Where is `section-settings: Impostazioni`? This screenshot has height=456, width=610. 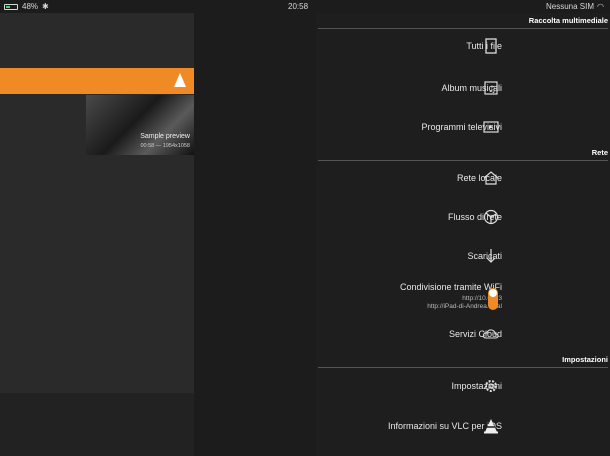
section-settings: Impostazioni is located at coordinates (463, 361).